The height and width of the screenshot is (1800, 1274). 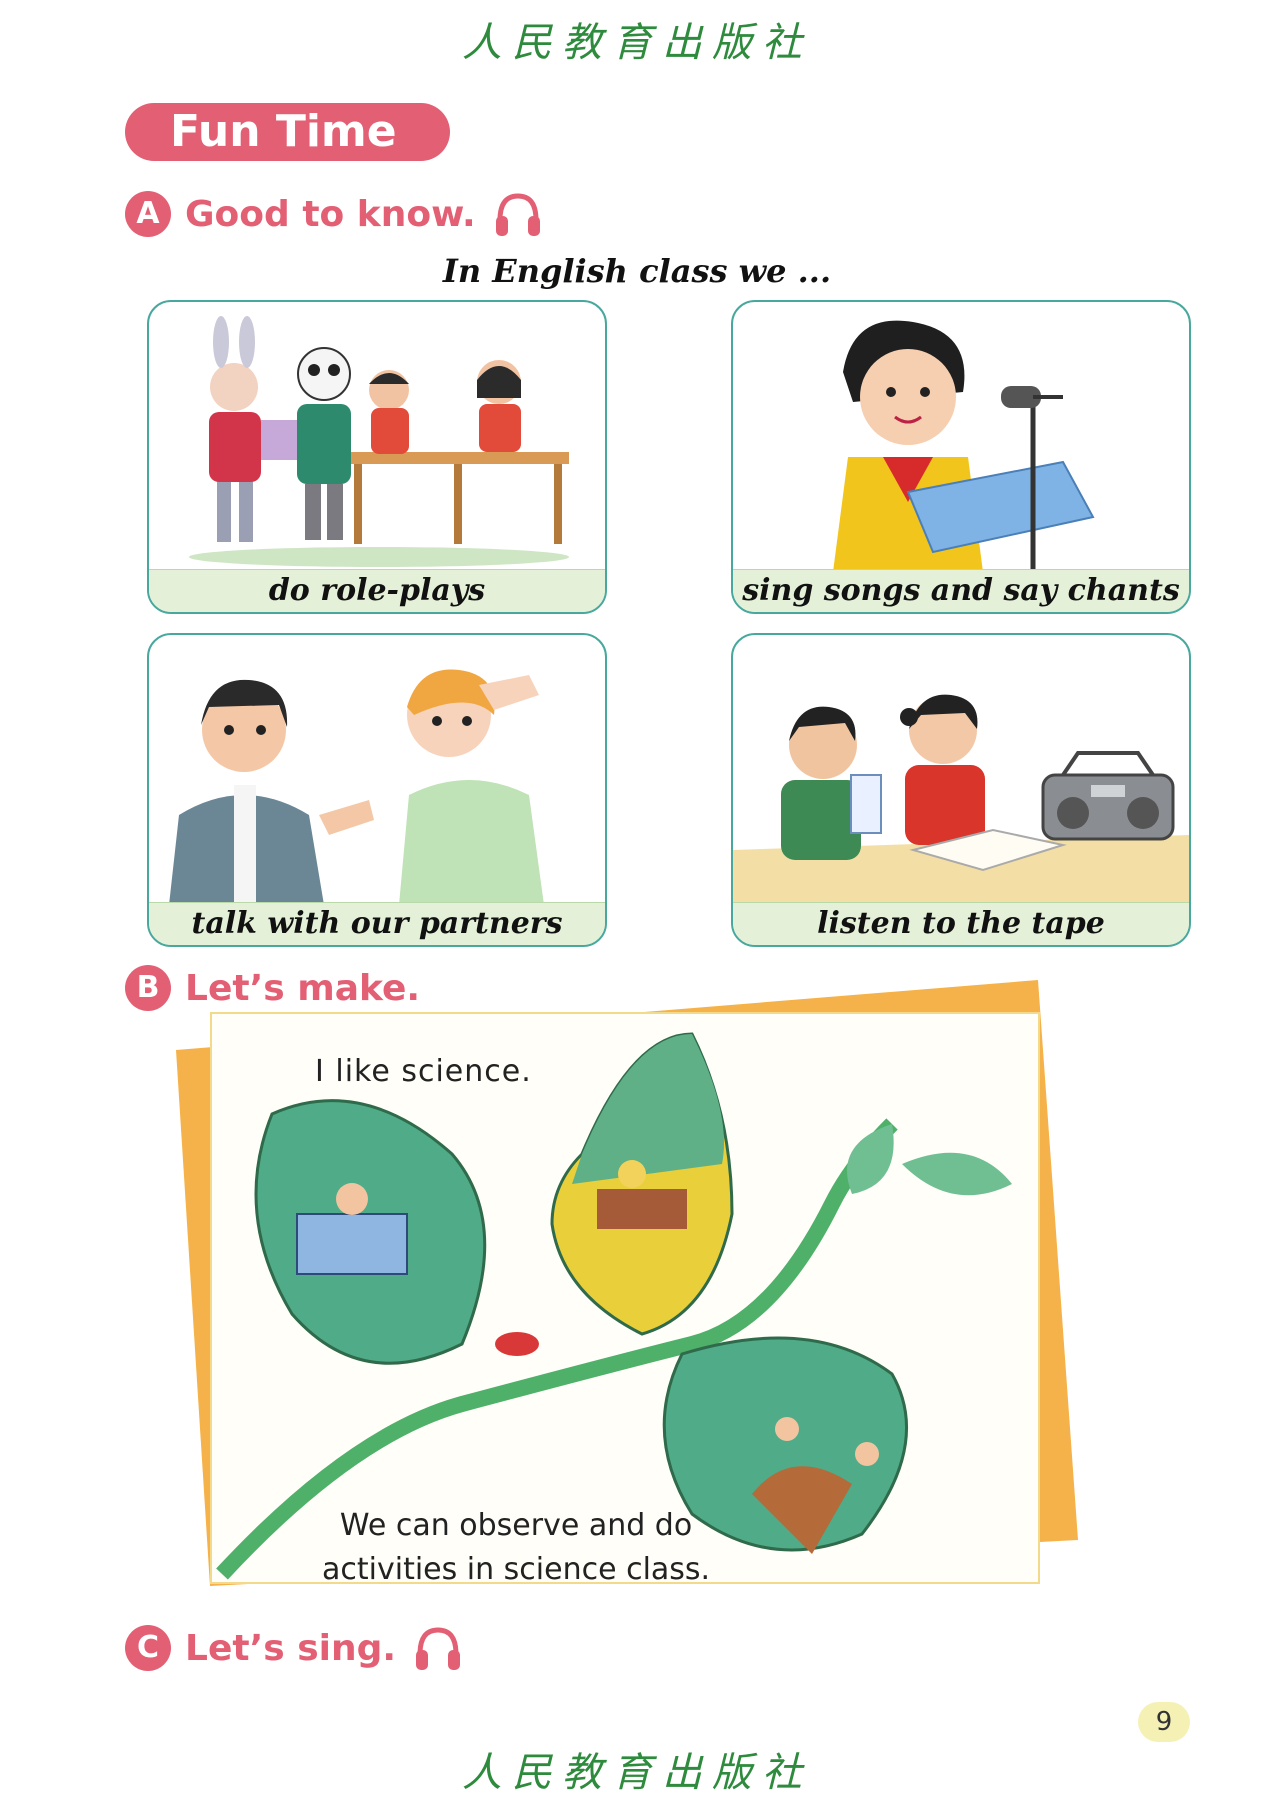 What do you see at coordinates (148, 1648) in the screenshot?
I see `section-c-badge: C` at bounding box center [148, 1648].